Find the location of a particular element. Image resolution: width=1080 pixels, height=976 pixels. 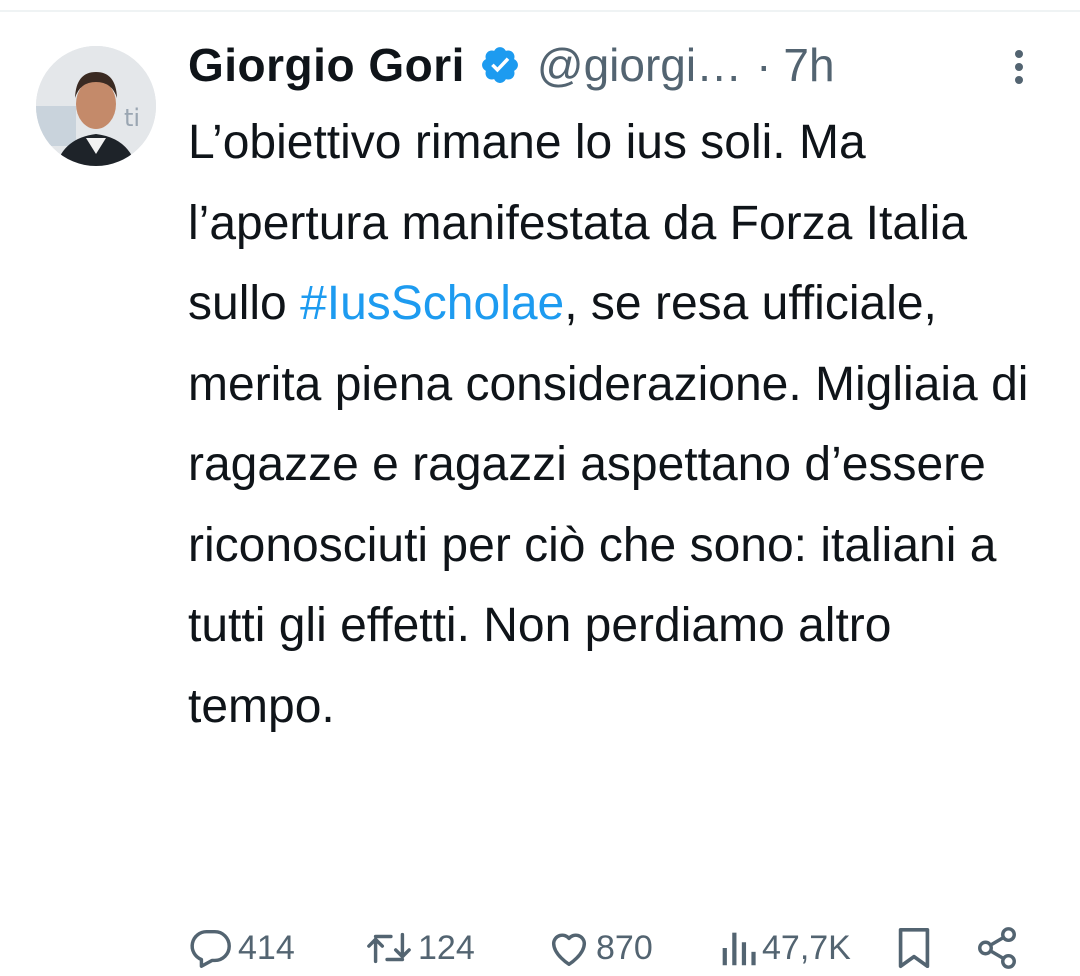

hashtag-link: #IusScholae is located at coordinates (432, 303).